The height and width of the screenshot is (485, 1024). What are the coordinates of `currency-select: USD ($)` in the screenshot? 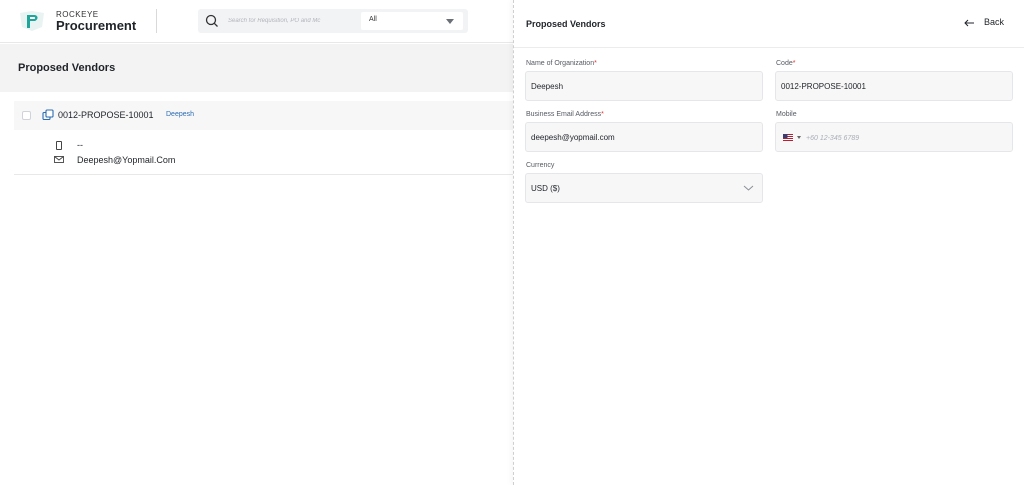 It's located at (644, 188).